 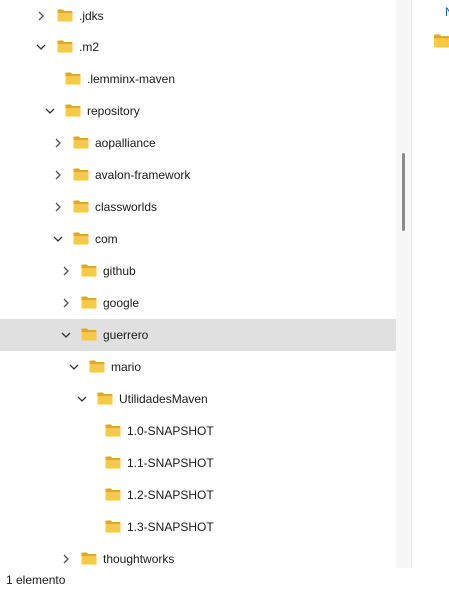 I want to click on tree-item: UtilidadesMaven, so click(x=198, y=399).